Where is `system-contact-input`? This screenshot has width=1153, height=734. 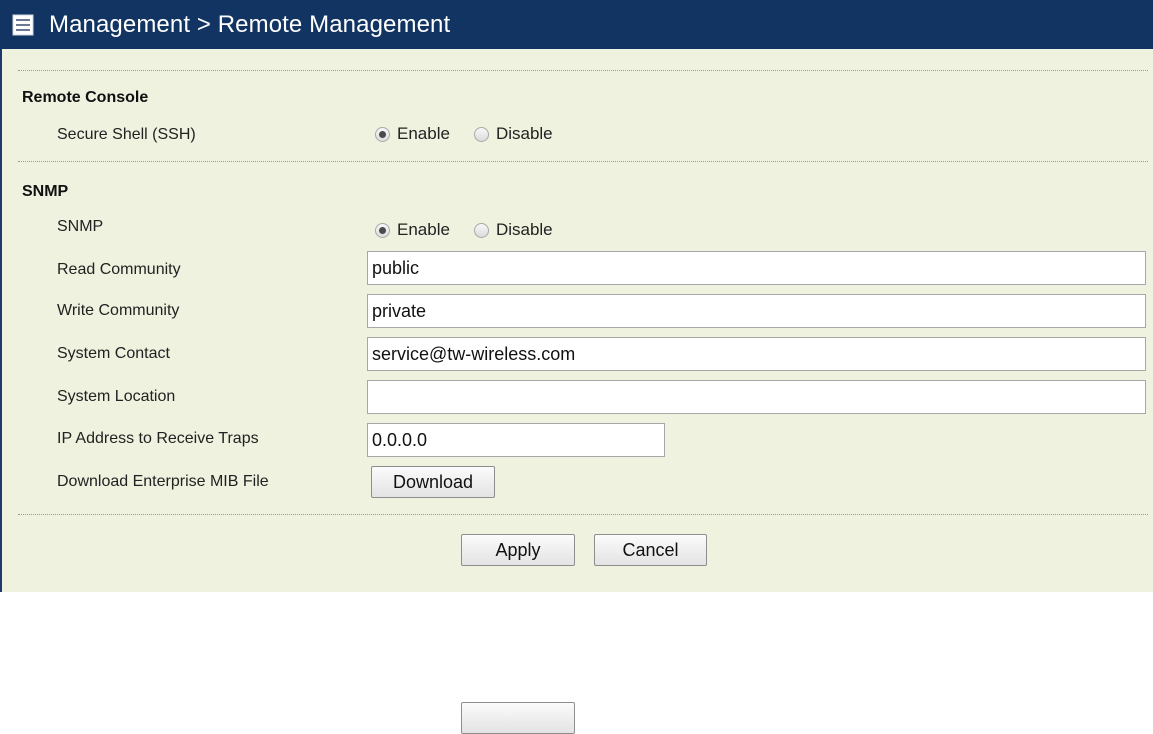 system-contact-input is located at coordinates (756, 354).